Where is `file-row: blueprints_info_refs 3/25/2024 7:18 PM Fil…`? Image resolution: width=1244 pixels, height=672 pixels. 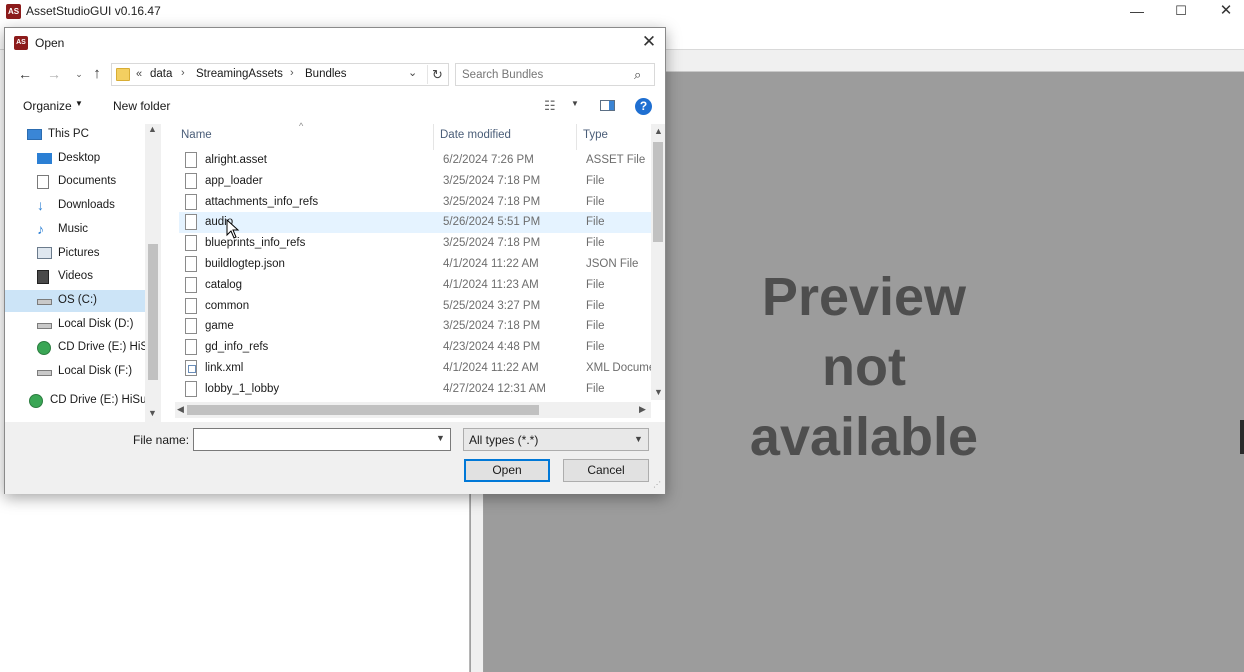
file-row: blueprints_info_refs 3/25/2024 7:18 PM Fil… is located at coordinates (415, 243).